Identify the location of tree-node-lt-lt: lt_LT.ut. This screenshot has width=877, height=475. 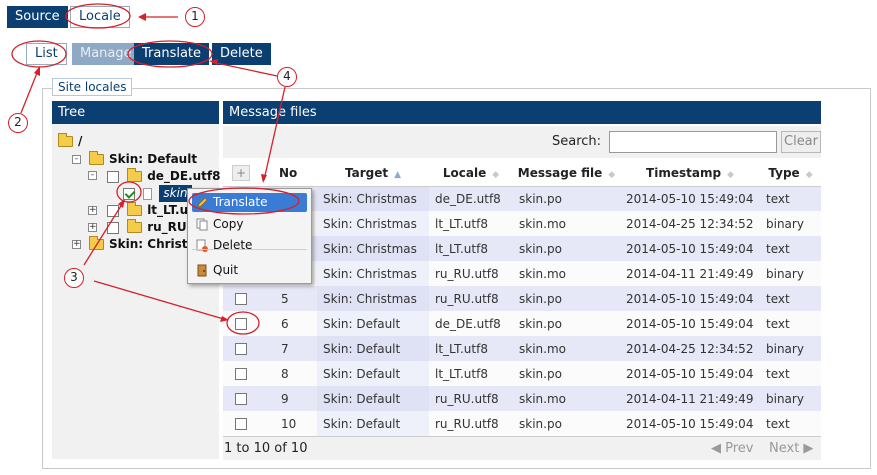
(150, 210).